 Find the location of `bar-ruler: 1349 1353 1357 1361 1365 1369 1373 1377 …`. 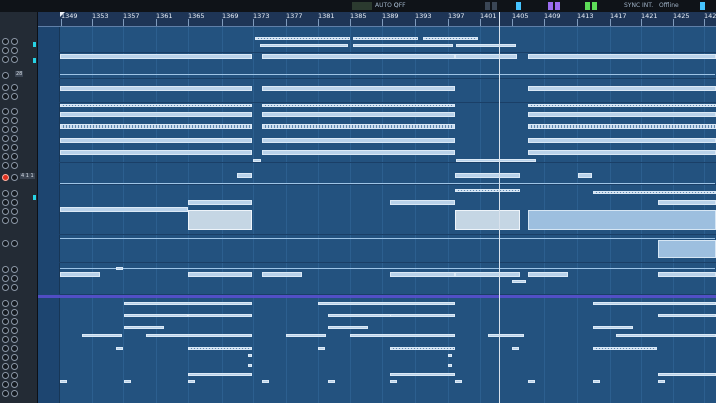

bar-ruler: 1349 1353 1357 1361 1365 1369 1373 1377 … is located at coordinates (377, 19).